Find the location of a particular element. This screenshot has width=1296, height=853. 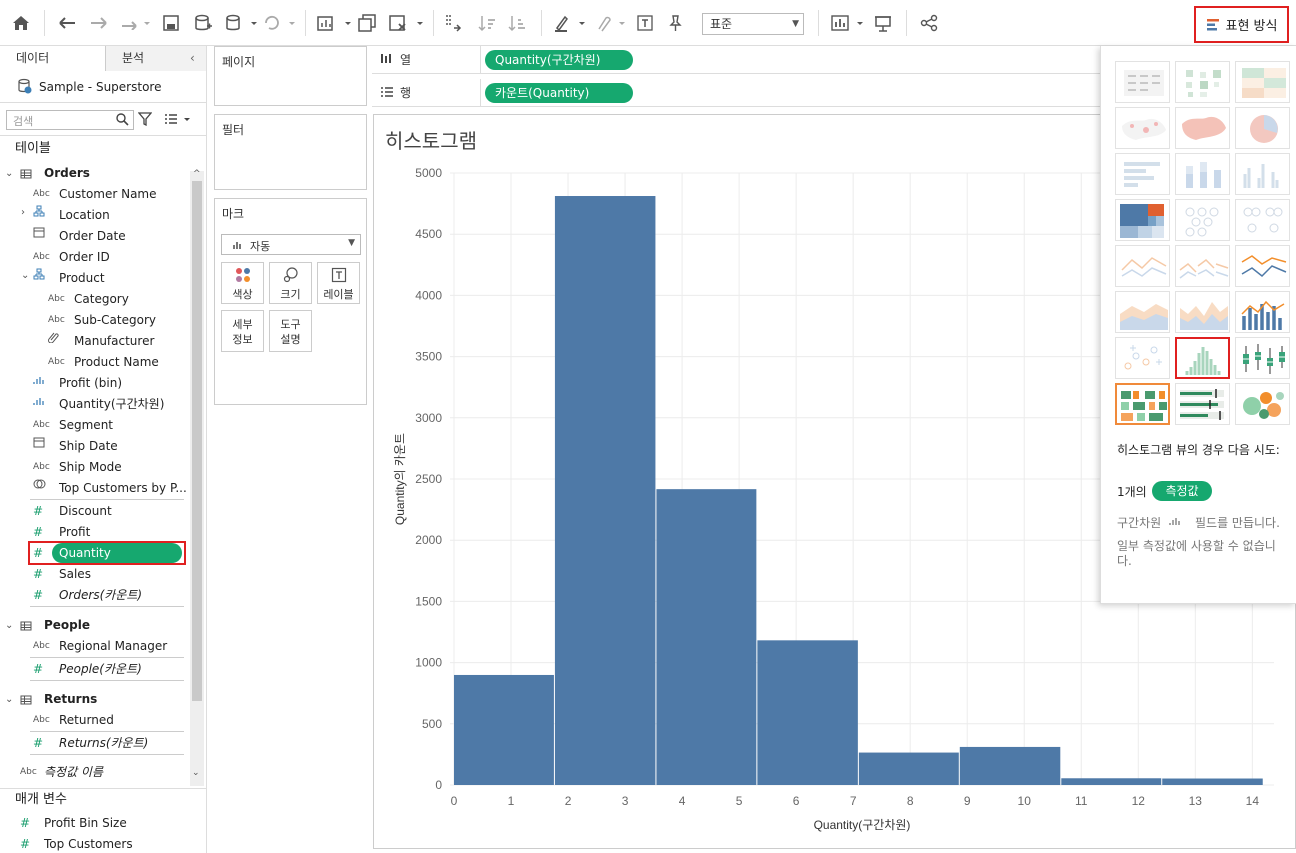

new-datasource-icon is located at coordinates (203, 23).